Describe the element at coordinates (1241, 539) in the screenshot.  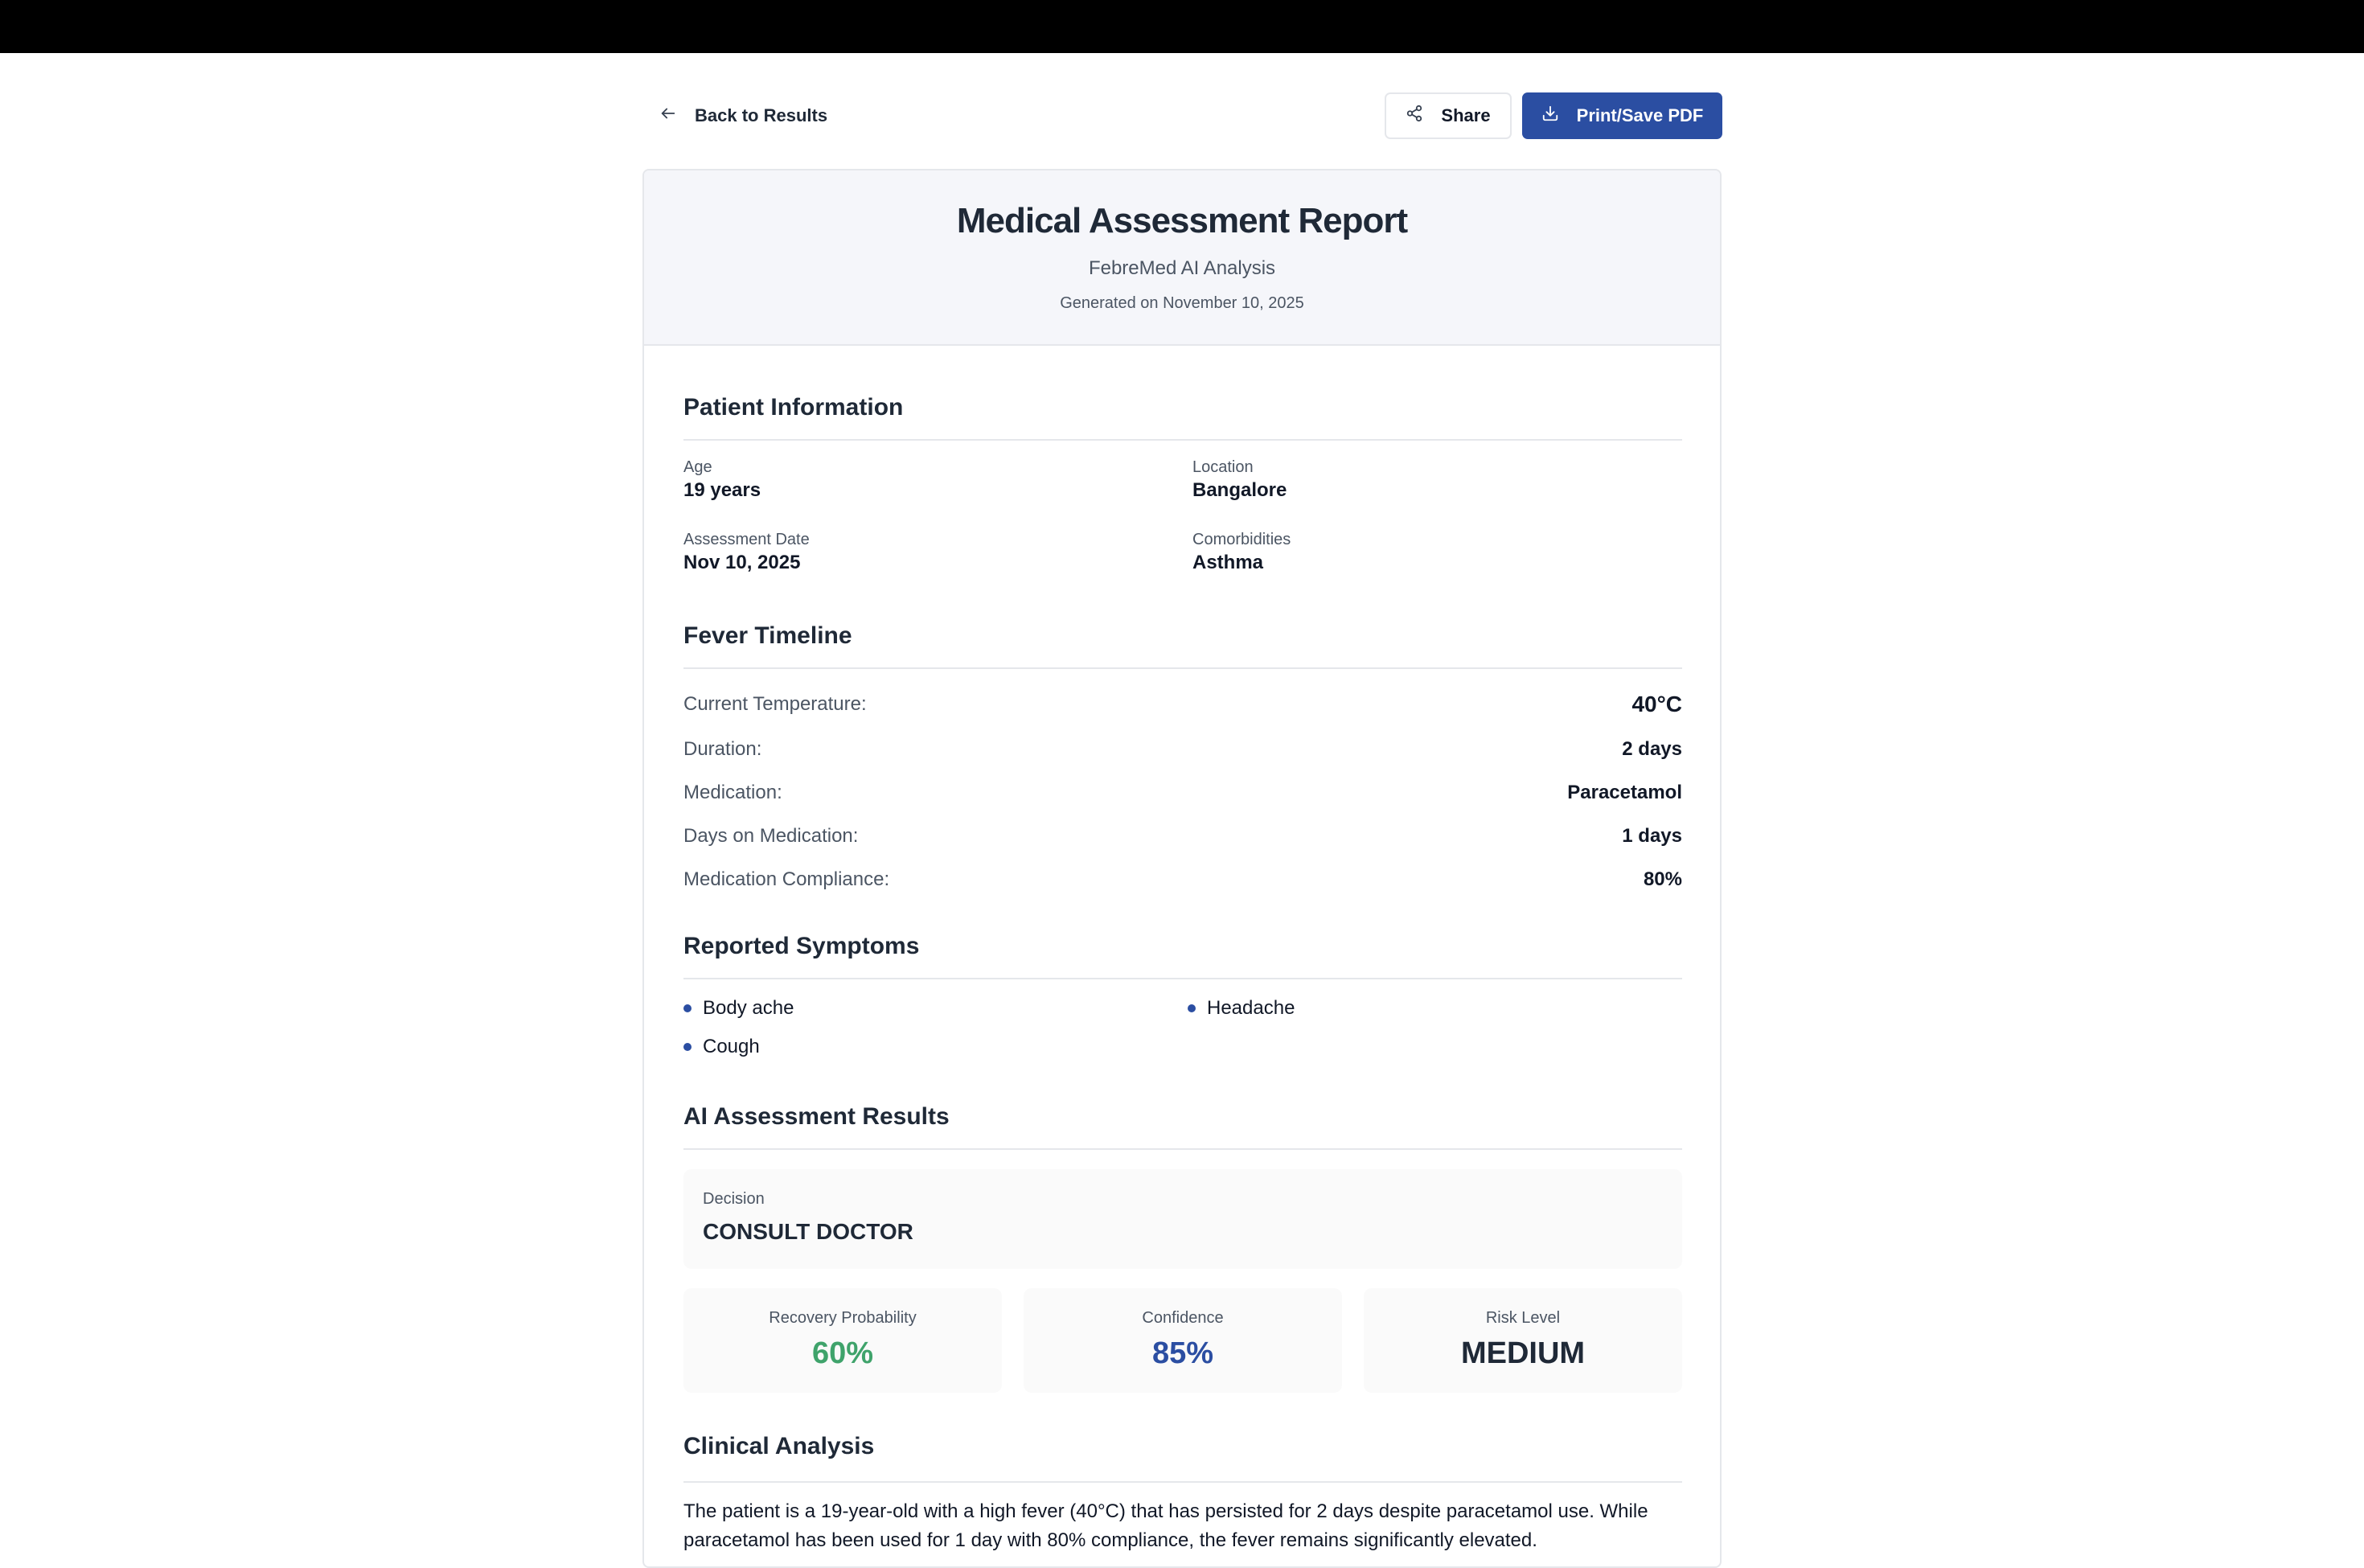
I see `comorbidities-label: Comorbidities` at that location.